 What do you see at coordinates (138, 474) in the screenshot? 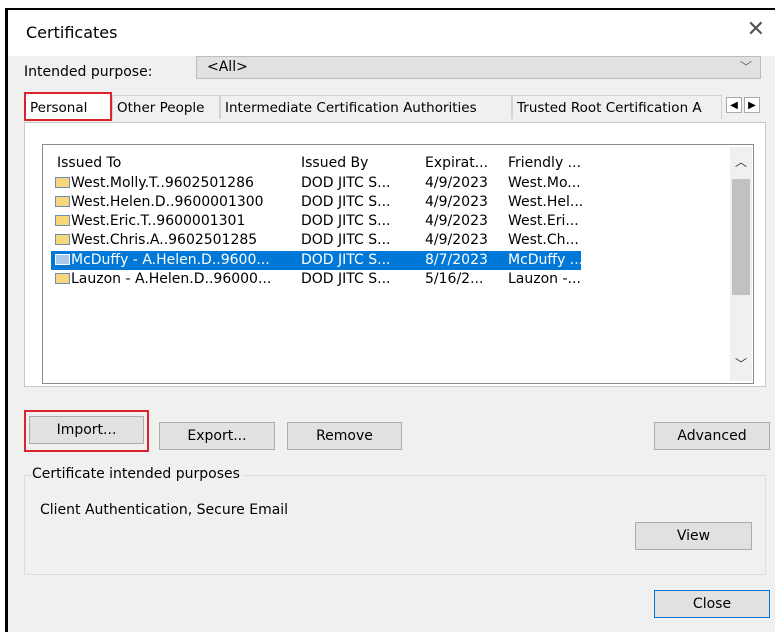
I see `purposes-group-label: Certificate intended purposes` at bounding box center [138, 474].